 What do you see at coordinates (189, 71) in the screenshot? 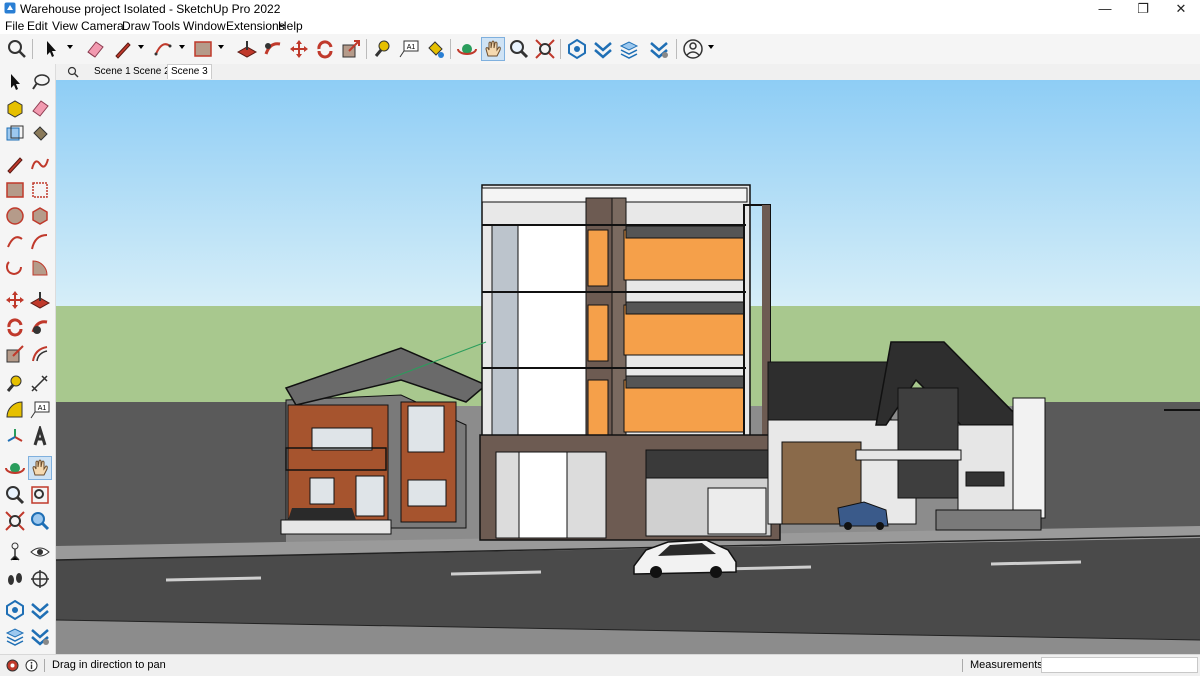
I see `tab-scene-3: Scene 3` at bounding box center [189, 71].